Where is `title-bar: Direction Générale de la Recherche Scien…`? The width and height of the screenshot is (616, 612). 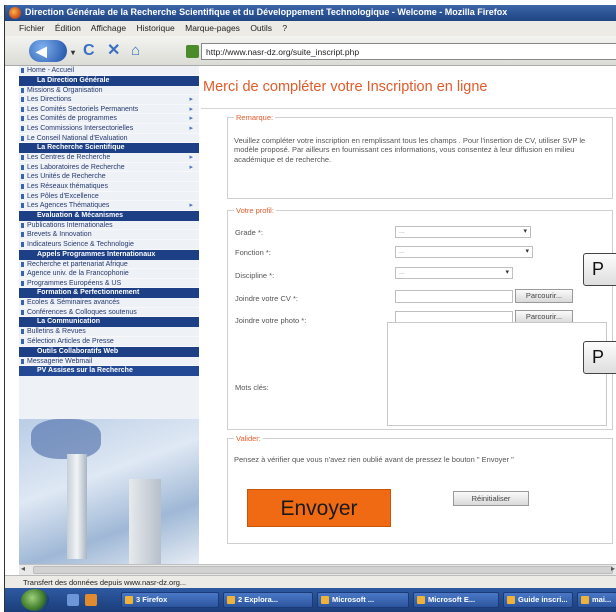 title-bar: Direction Générale de la Recherche Scien… is located at coordinates (310, 13).